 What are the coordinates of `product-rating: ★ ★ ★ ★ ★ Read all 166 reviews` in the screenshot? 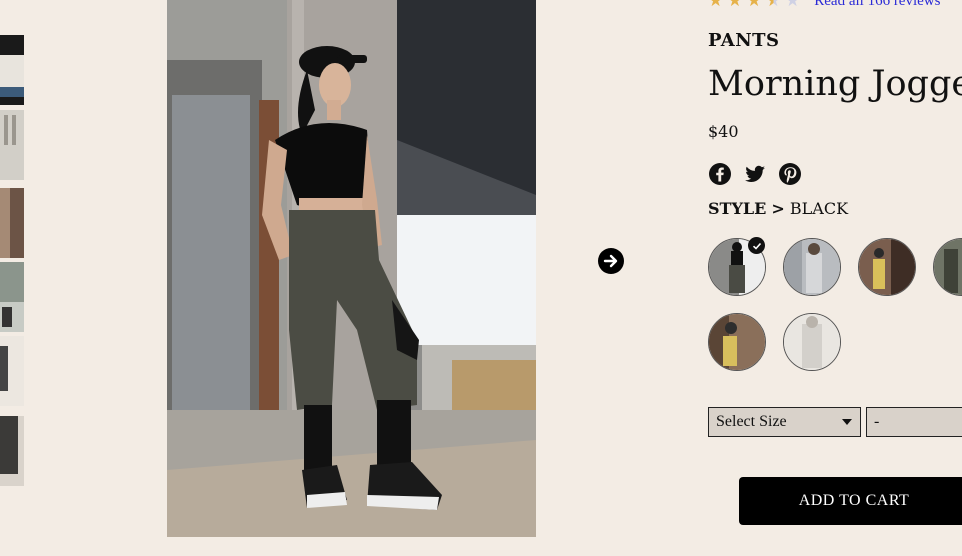 It's located at (824, 5).